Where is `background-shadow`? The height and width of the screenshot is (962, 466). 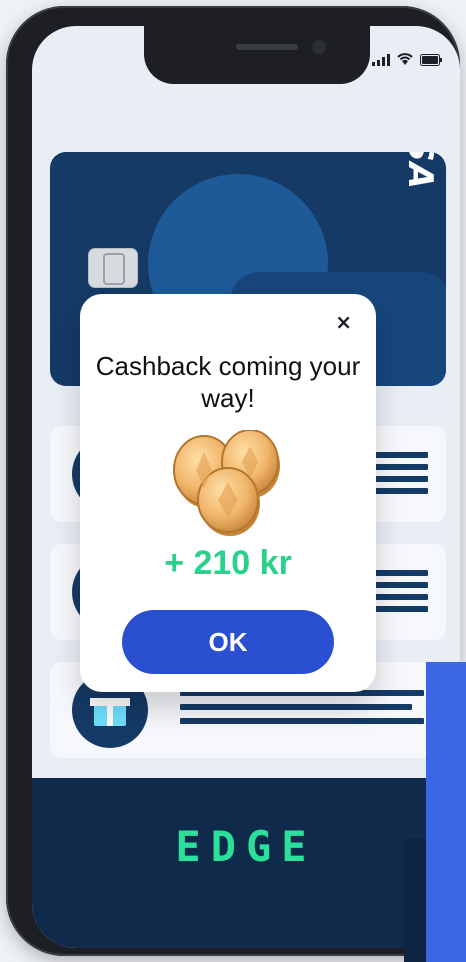
background-shadow is located at coordinates (415, 900).